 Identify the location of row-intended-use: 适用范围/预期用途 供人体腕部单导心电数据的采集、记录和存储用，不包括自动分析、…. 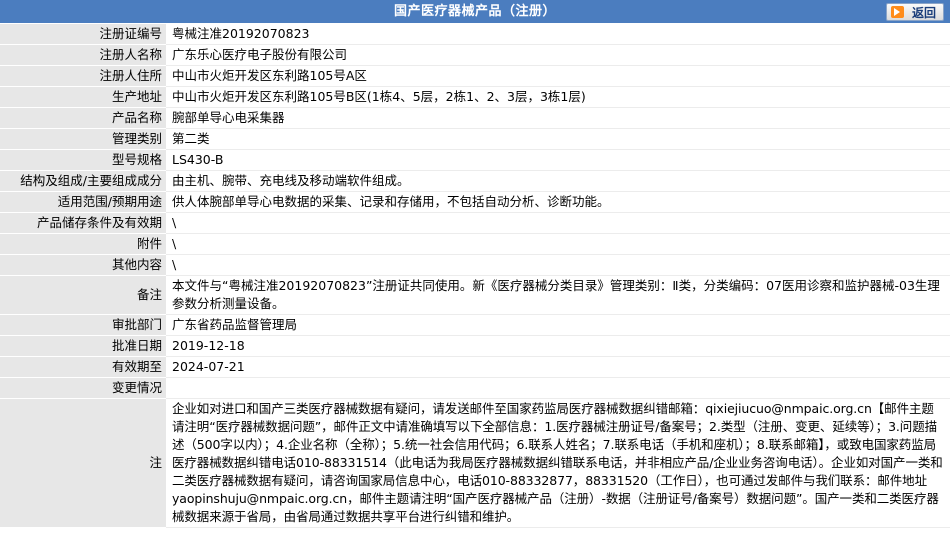
(475, 202).